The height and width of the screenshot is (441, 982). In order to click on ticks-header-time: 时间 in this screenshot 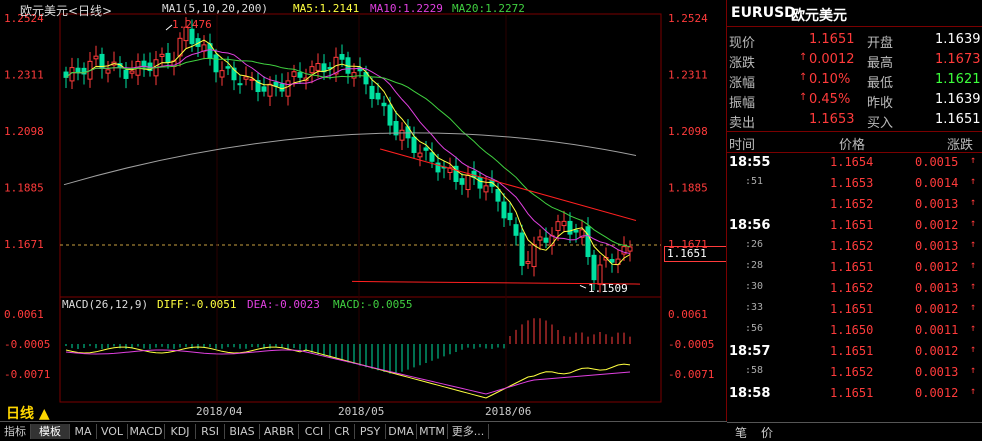, I will do `click(742, 145)`.